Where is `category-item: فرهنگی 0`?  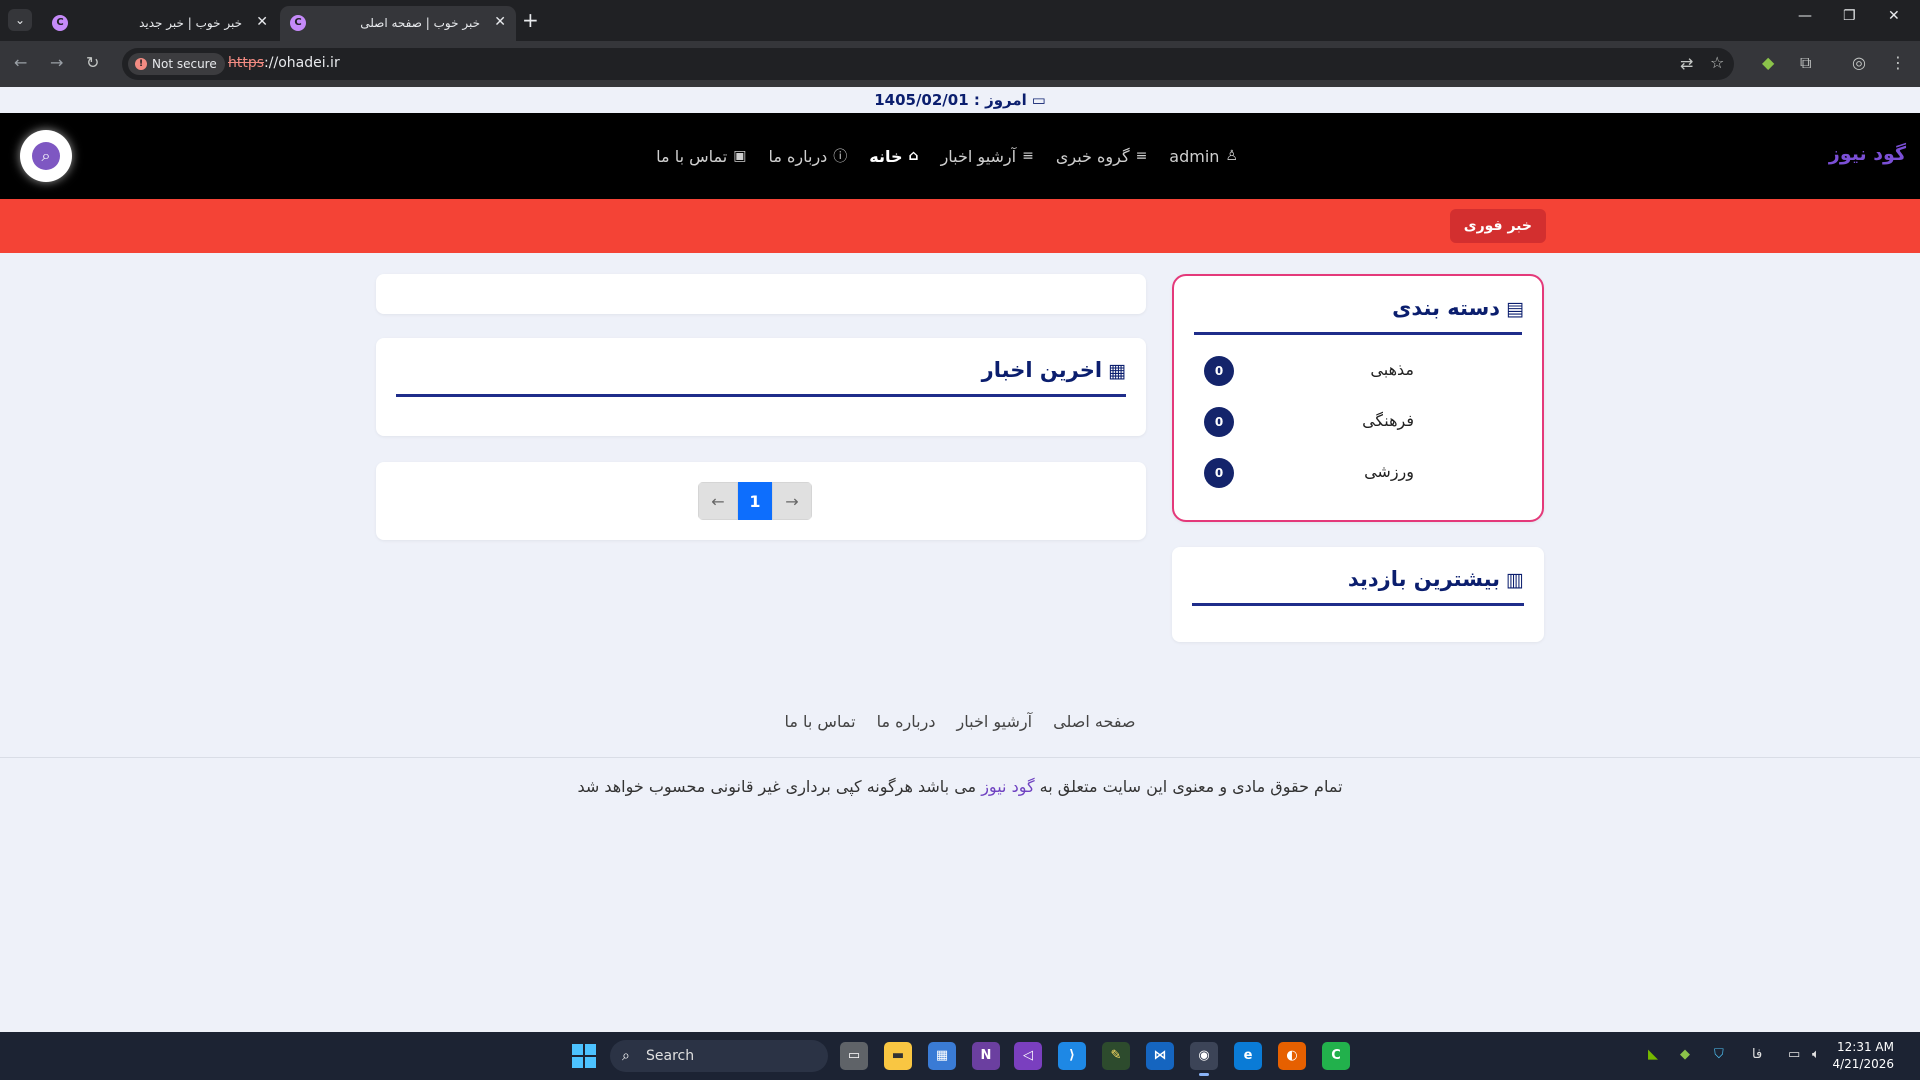 category-item: فرهنگی 0 is located at coordinates (1358, 422).